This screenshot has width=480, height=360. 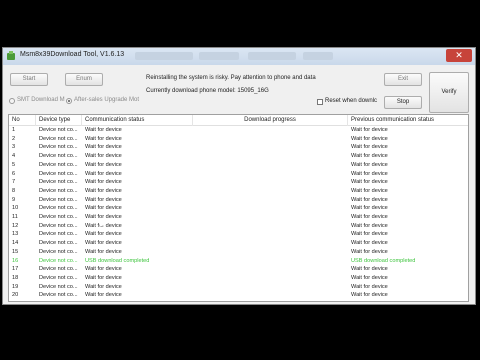 I want to click on title-bar: Msm8x39Download Tool, V1.6.13 ✕, so click(x=239, y=56).